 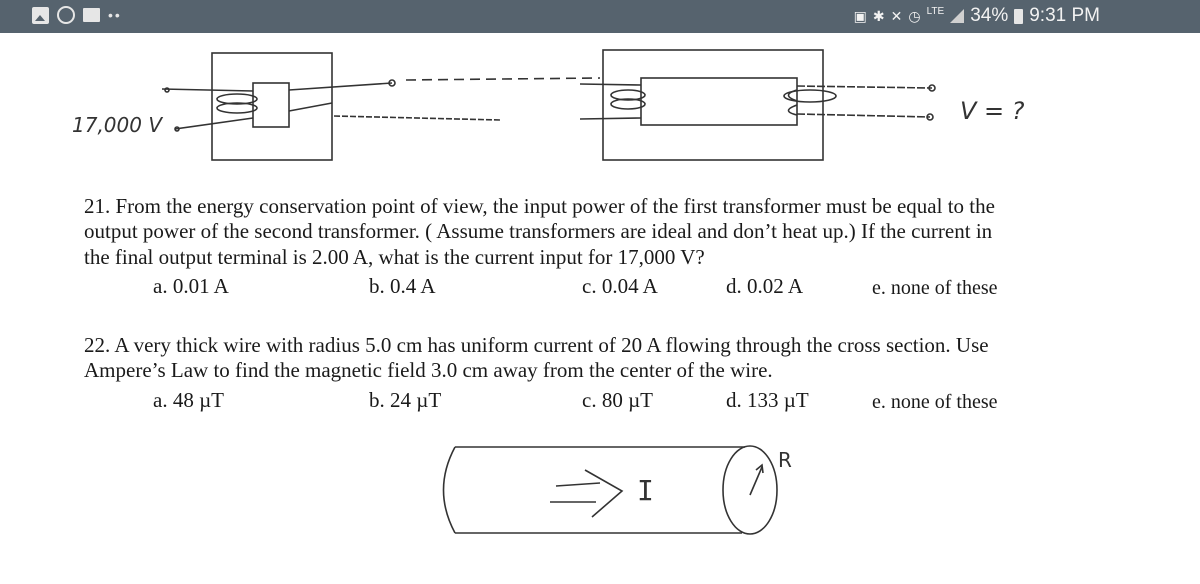 I want to click on radius-label: R, so click(x=785, y=460).